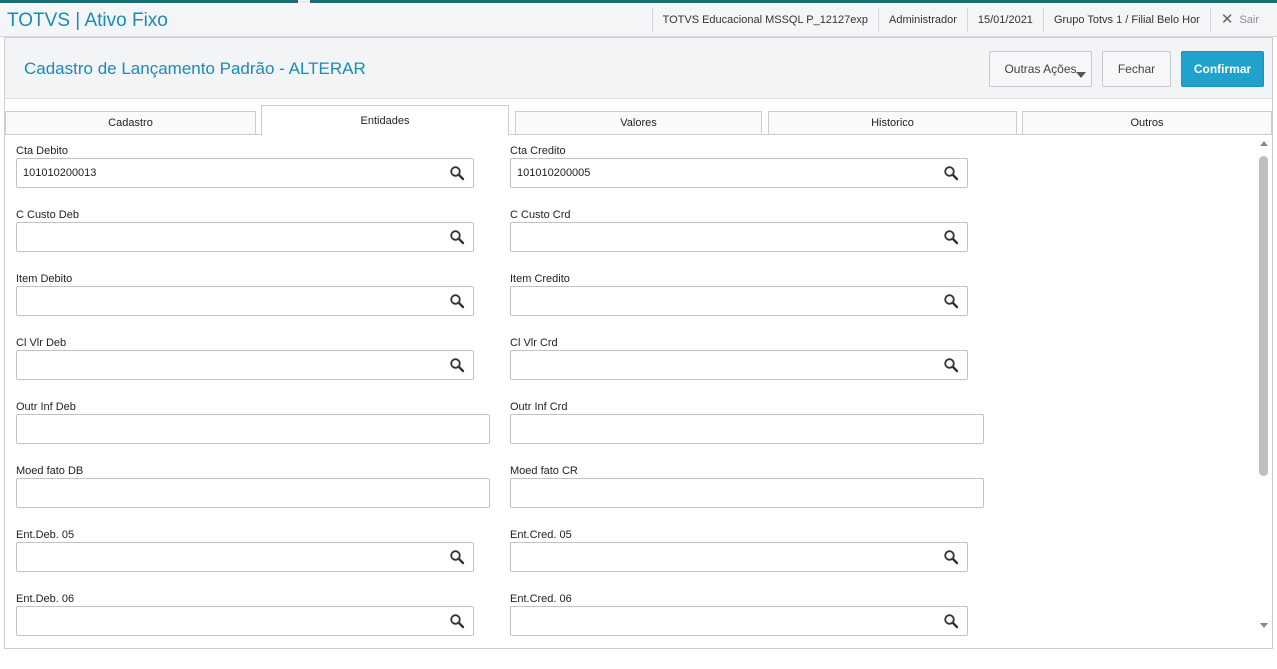 The image size is (1277, 669). I want to click on outr-inf-deb-label: Outr Inf Deb, so click(46, 407).